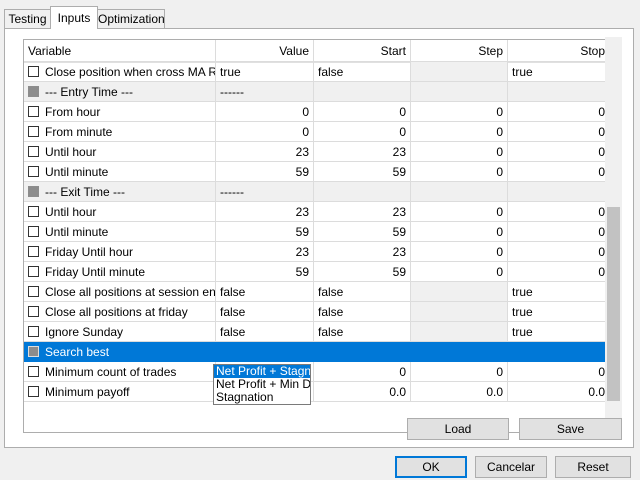 Image resolution: width=640 pixels, height=480 pixels. I want to click on table-row: Friday Until minute 59 59 0 0, so click(317, 272).